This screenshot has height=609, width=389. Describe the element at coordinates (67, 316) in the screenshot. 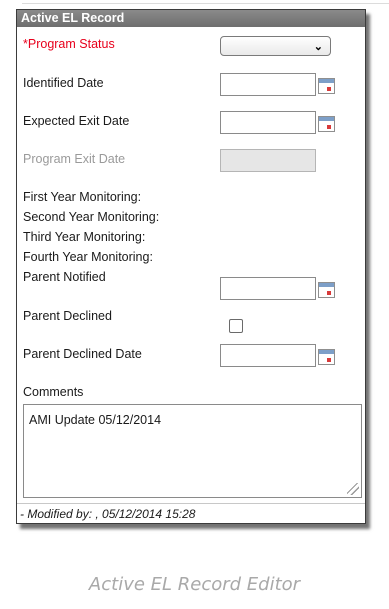

I see `parent-declined-label: Parent Declined` at that location.